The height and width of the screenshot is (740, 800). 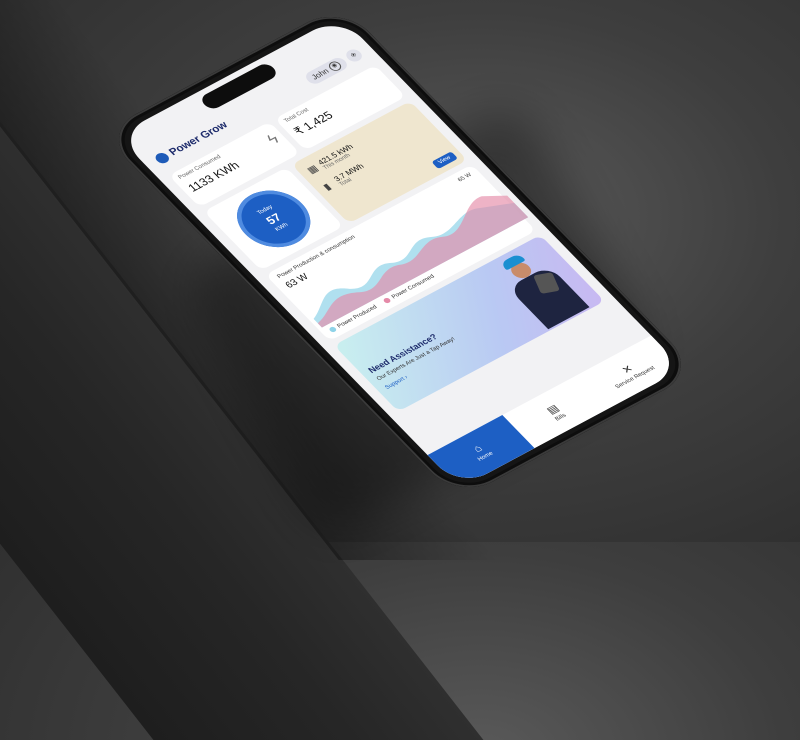 What do you see at coordinates (541, 287) in the screenshot?
I see `engineer-image` at bounding box center [541, 287].